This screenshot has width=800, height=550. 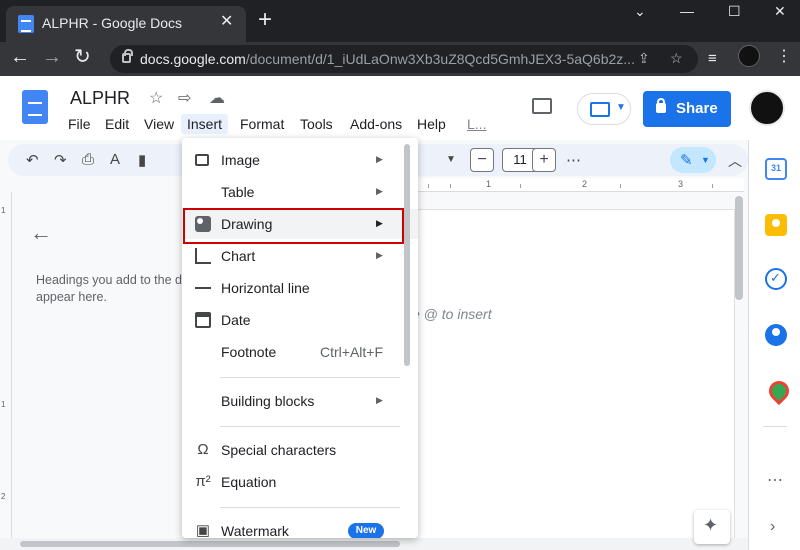 I want to click on document-title: ALPHR, so click(x=100, y=98).